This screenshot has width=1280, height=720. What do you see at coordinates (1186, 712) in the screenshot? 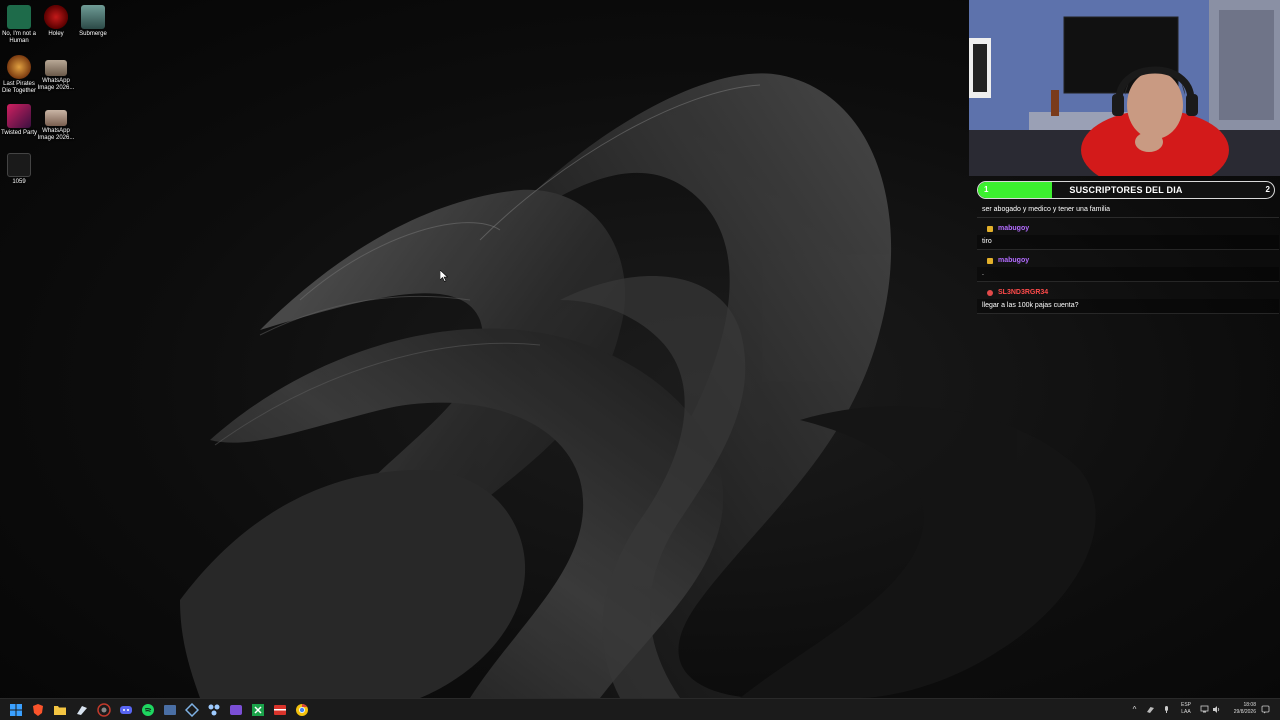
I see `keyboard-layout: LAA` at bounding box center [1186, 712].